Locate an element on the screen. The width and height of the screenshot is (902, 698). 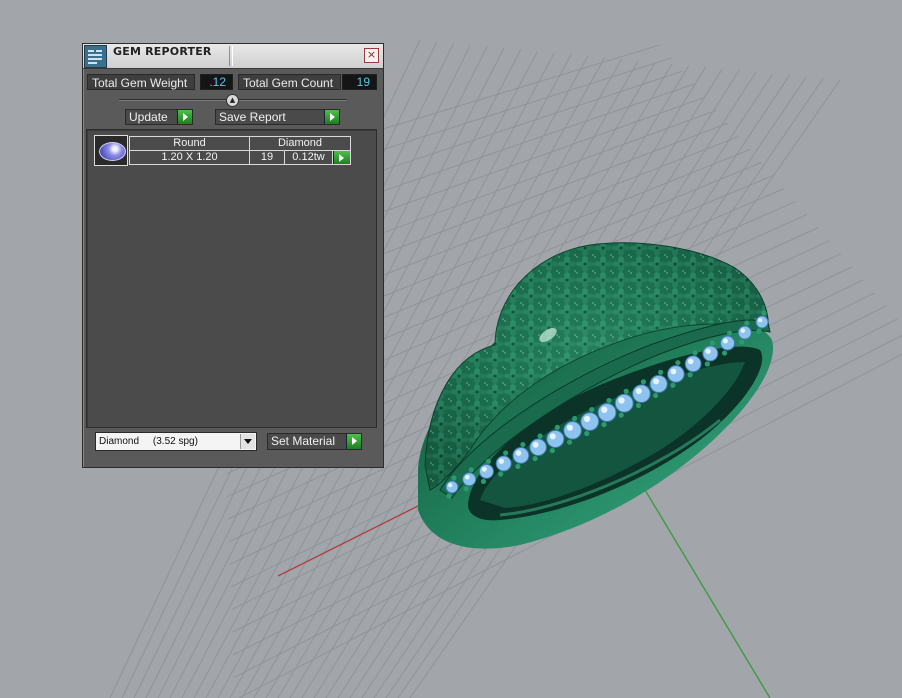
update-button: Update is located at coordinates (159, 117).